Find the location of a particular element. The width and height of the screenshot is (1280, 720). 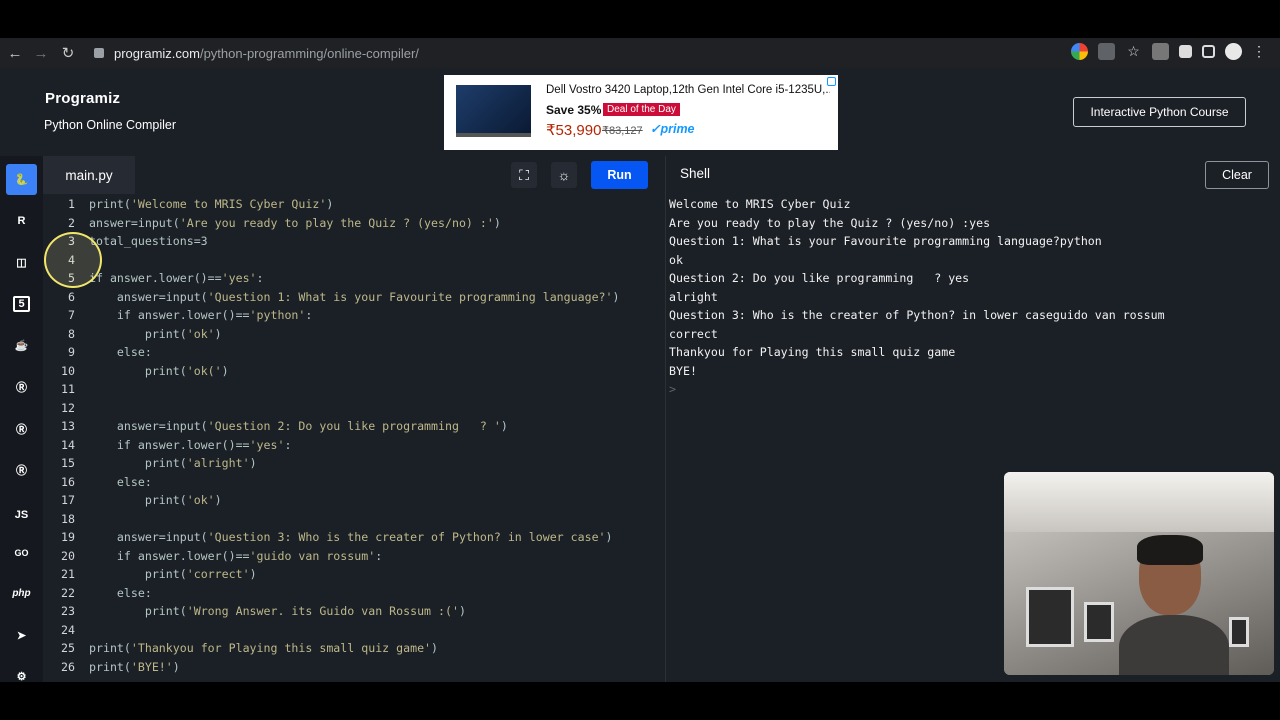

code-text: print('correct') is located at coordinates (173, 574).